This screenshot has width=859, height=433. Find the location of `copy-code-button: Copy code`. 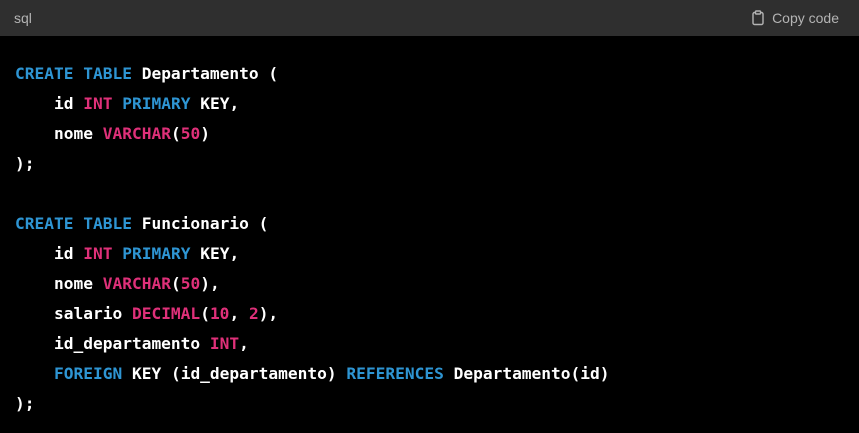

copy-code-button: Copy code is located at coordinates (794, 18).